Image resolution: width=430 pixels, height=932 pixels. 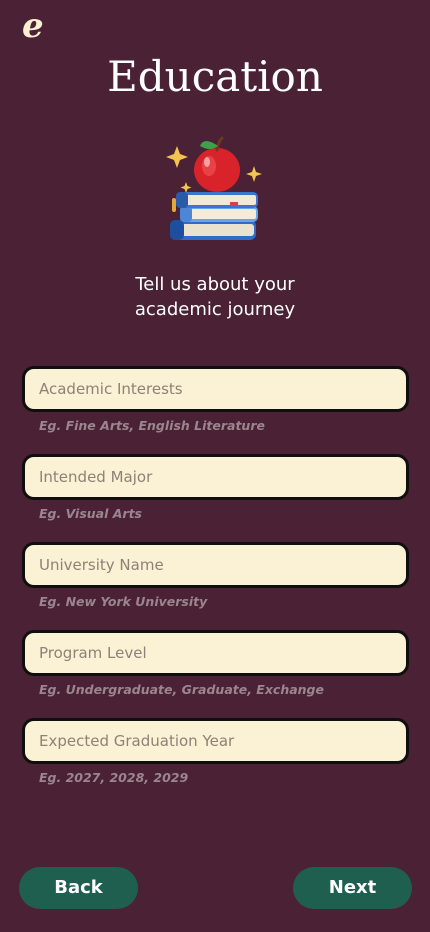 What do you see at coordinates (181, 689) in the screenshot?
I see `program-level-hint: Eg. Undergraduate, Graduate, Exchange` at bounding box center [181, 689].